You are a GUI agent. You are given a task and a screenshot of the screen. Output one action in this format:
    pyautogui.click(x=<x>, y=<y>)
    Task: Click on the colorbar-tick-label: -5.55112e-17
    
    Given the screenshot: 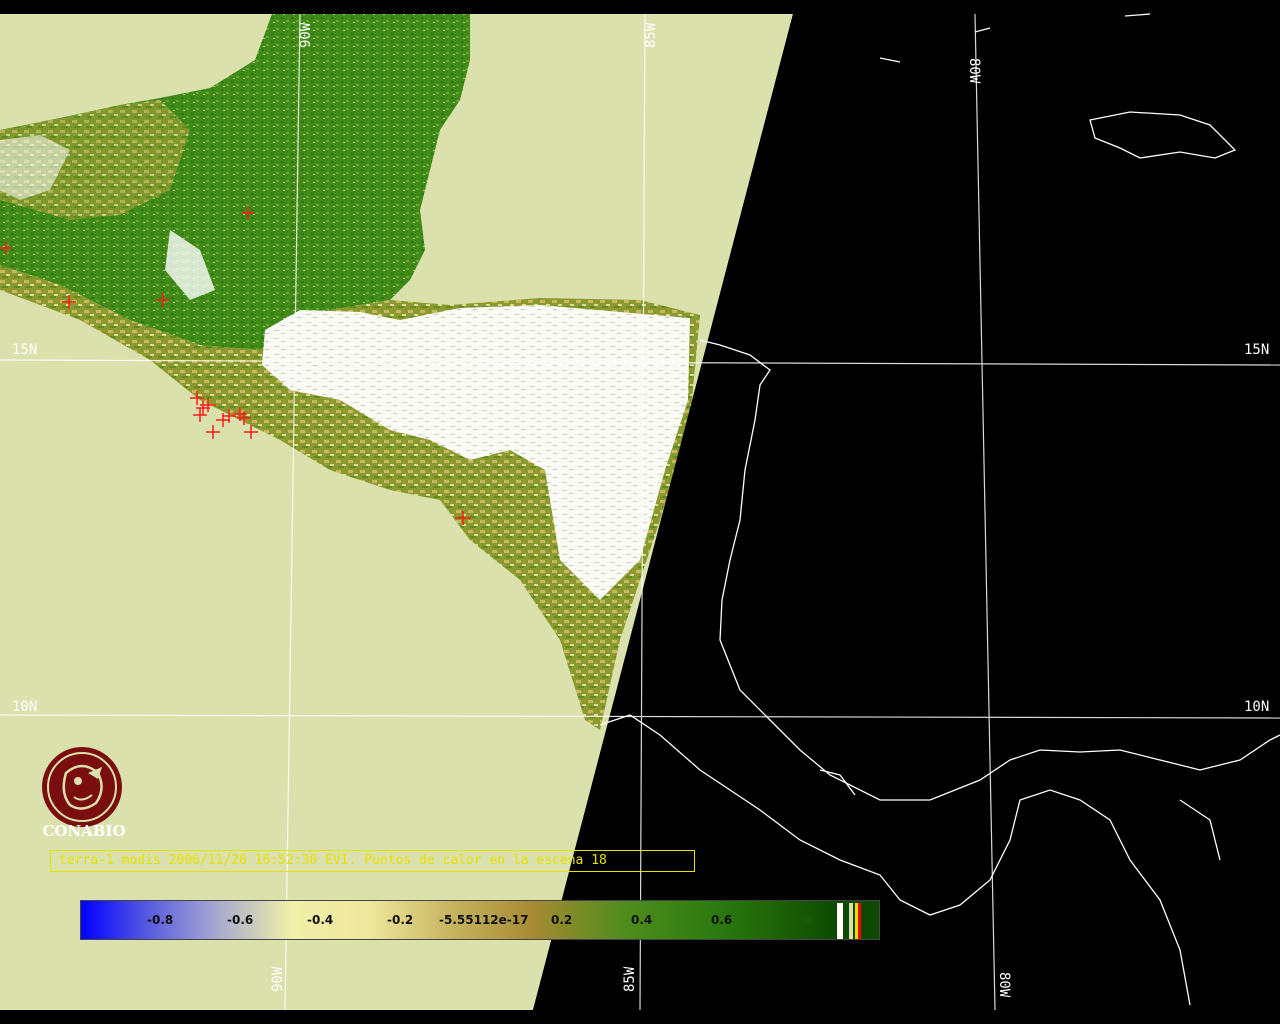 What is the action you would take?
    pyautogui.click(x=484, y=920)
    